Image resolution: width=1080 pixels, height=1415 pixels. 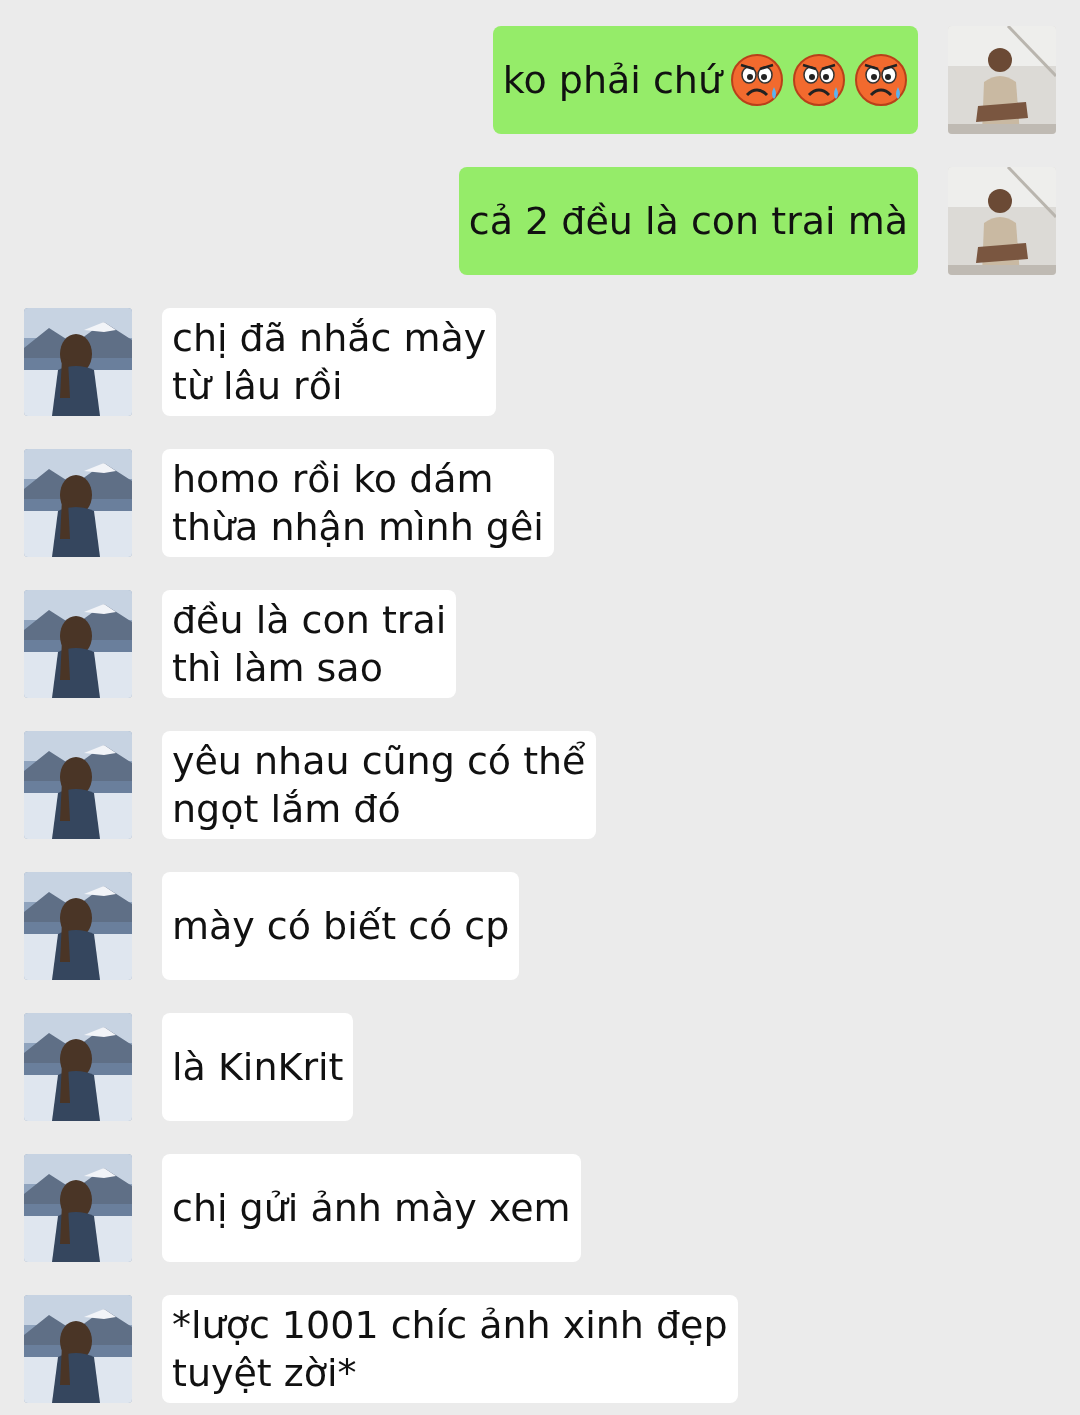 I want to click on message-text: cả 2 đều là con trai mà, so click(x=688, y=221).